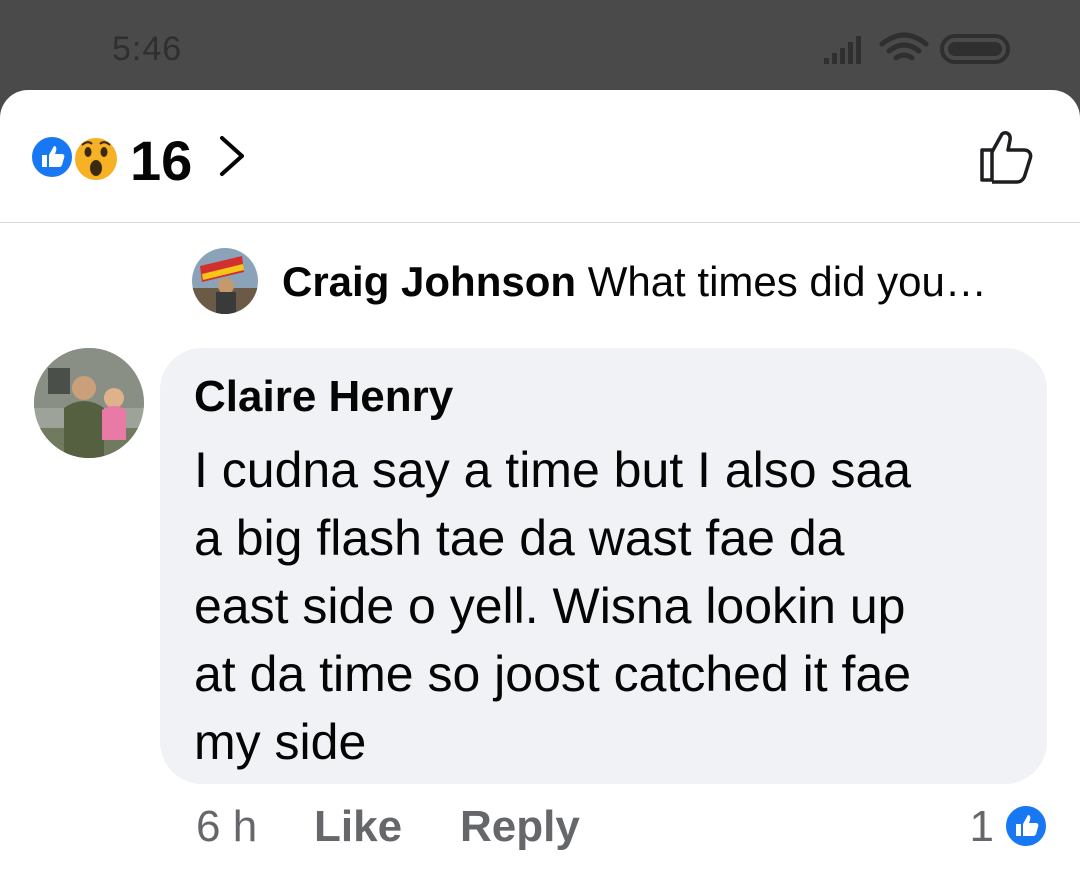  I want to click on comment-reaction-count: 1, so click(982, 827).